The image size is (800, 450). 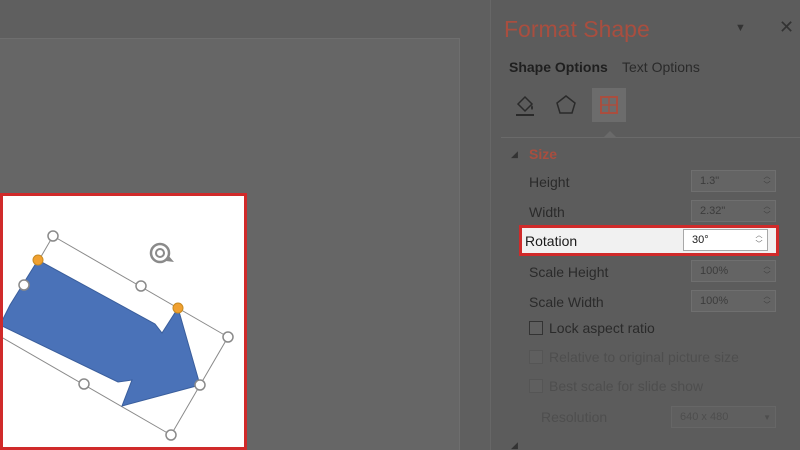 I want to click on lock-aspect-label: Lock aspect ratio, so click(x=602, y=328).